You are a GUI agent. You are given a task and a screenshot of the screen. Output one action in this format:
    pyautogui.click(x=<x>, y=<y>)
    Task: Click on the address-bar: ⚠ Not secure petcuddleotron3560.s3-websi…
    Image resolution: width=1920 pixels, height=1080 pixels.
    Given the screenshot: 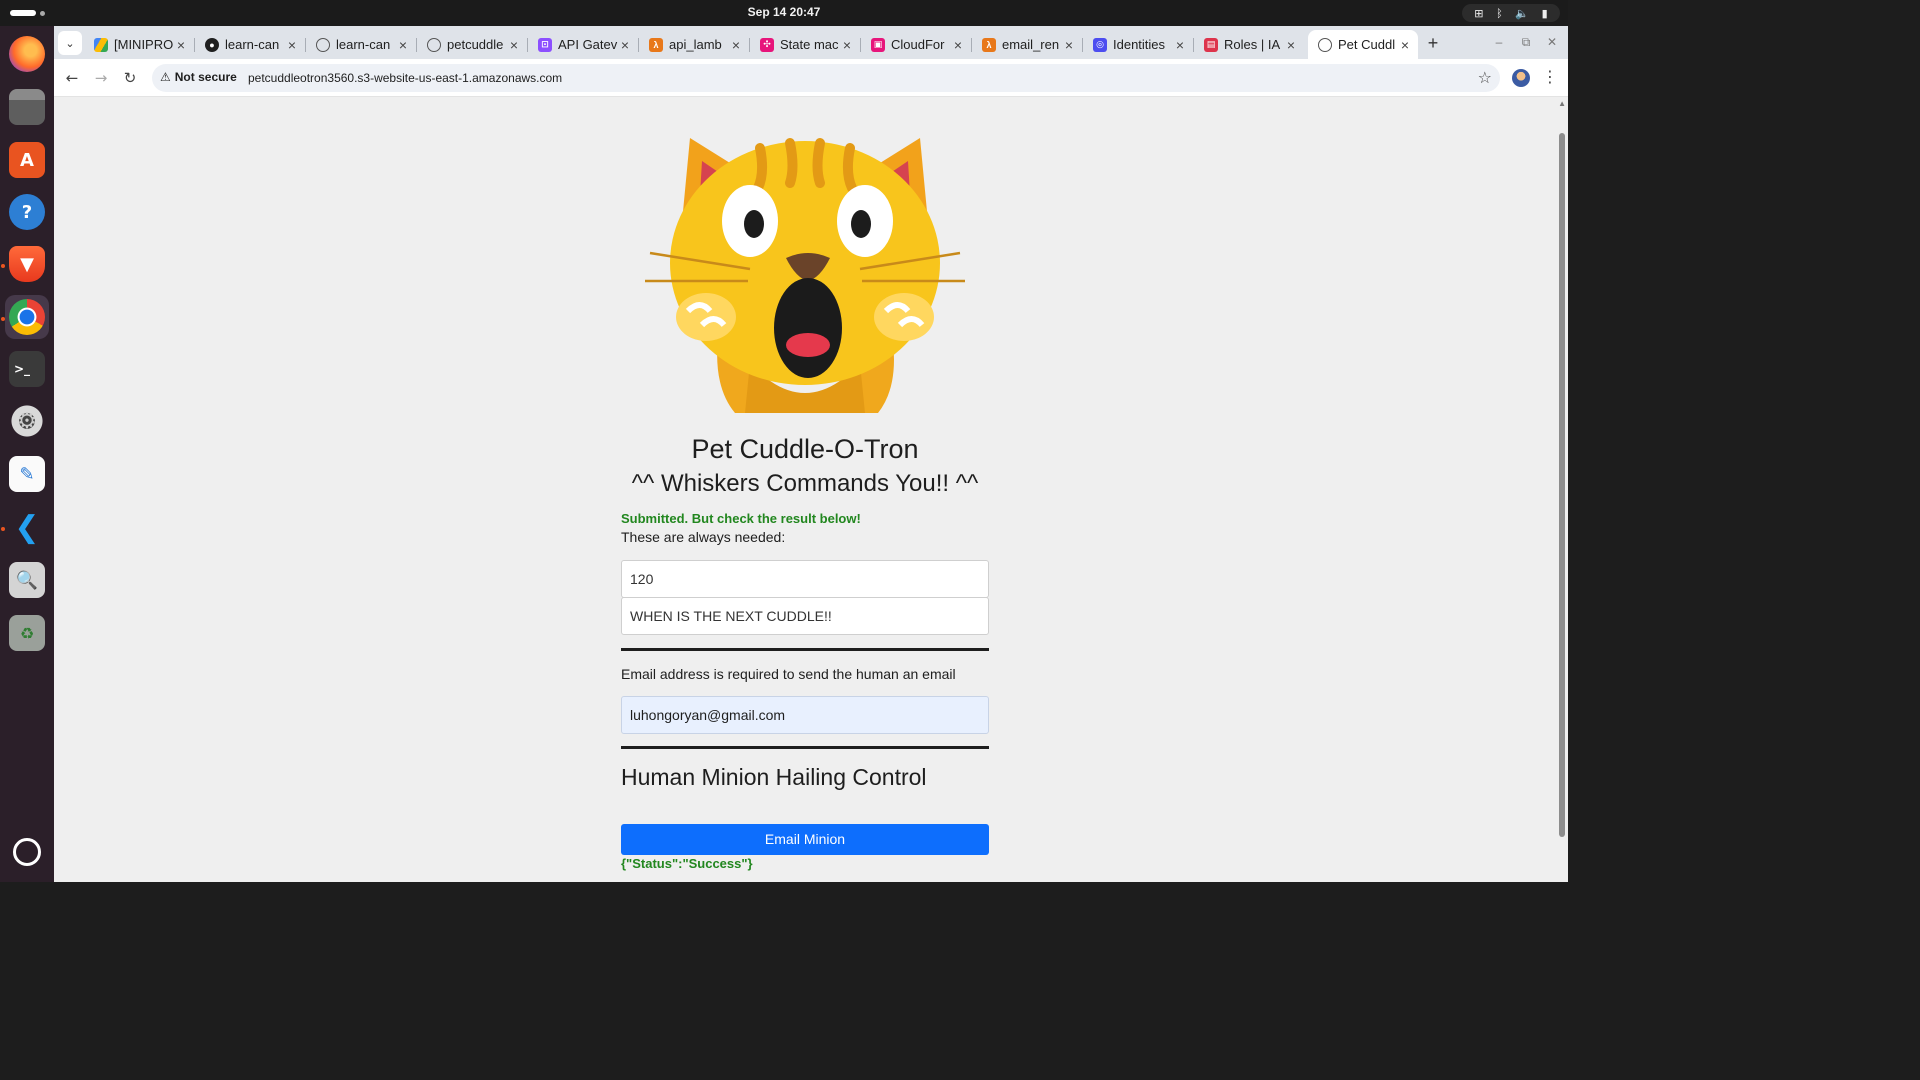 What is the action you would take?
    pyautogui.click(x=826, y=78)
    